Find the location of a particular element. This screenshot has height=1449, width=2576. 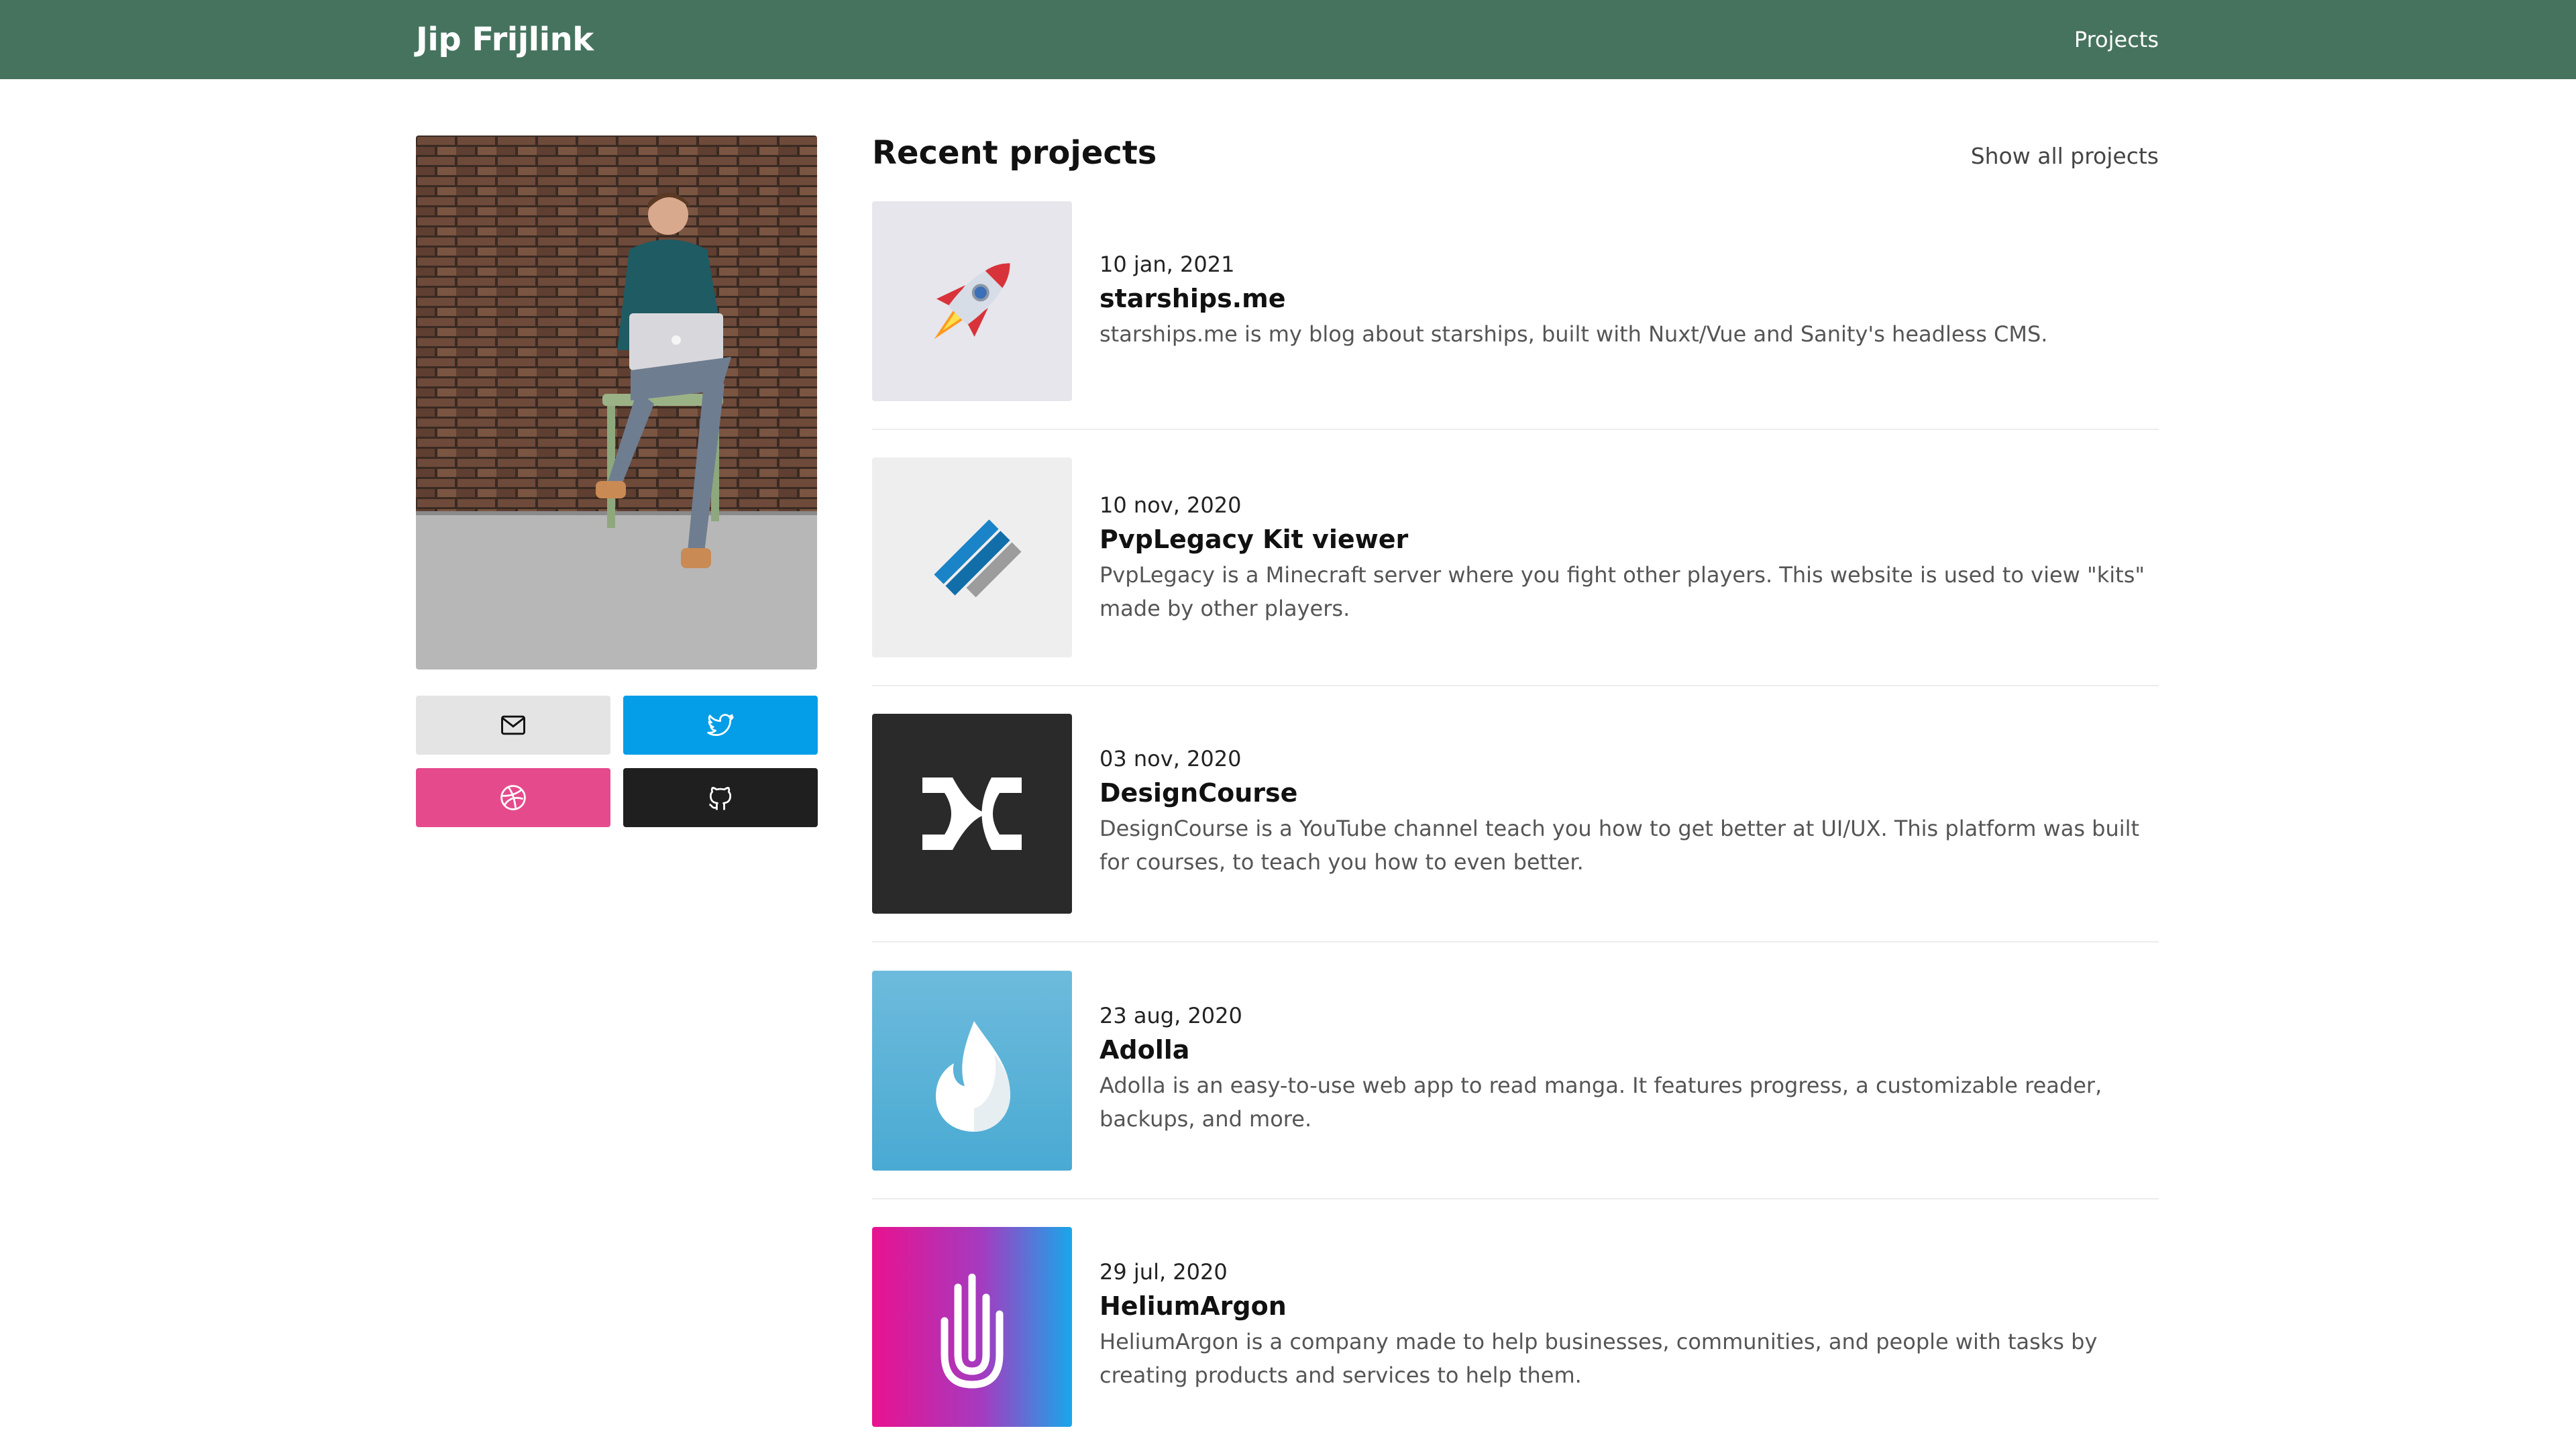

project-name: starships.me is located at coordinates (1622, 298).